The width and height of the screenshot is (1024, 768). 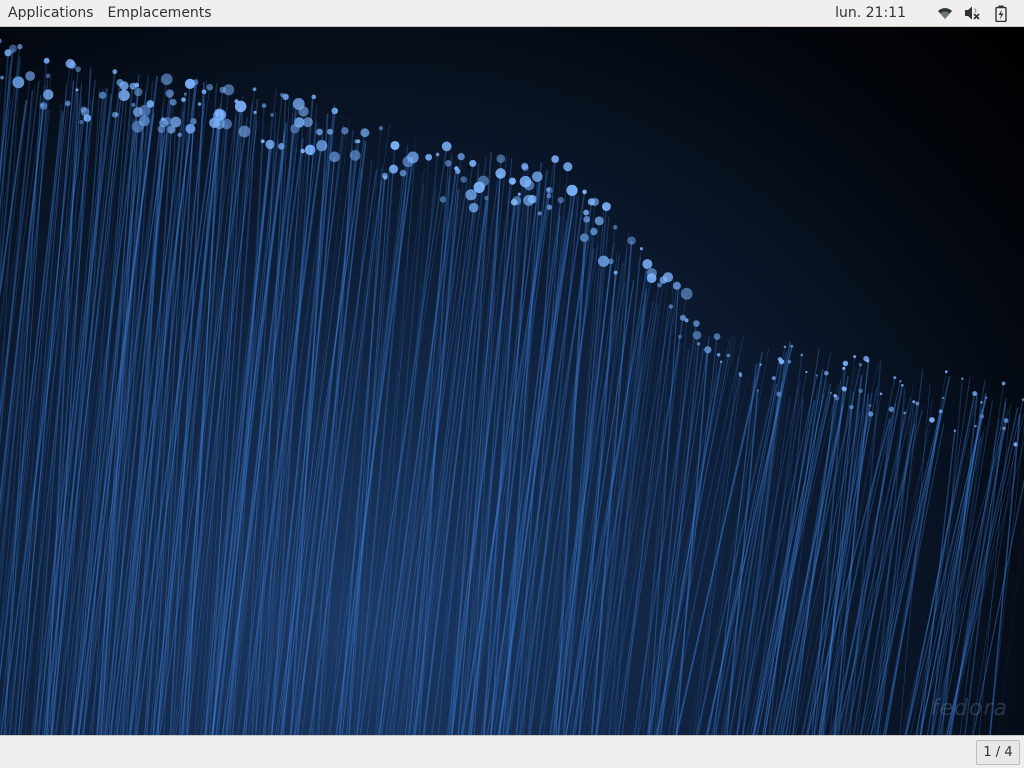 What do you see at coordinates (164, 13) in the screenshot?
I see `places-menu: Emplacements` at bounding box center [164, 13].